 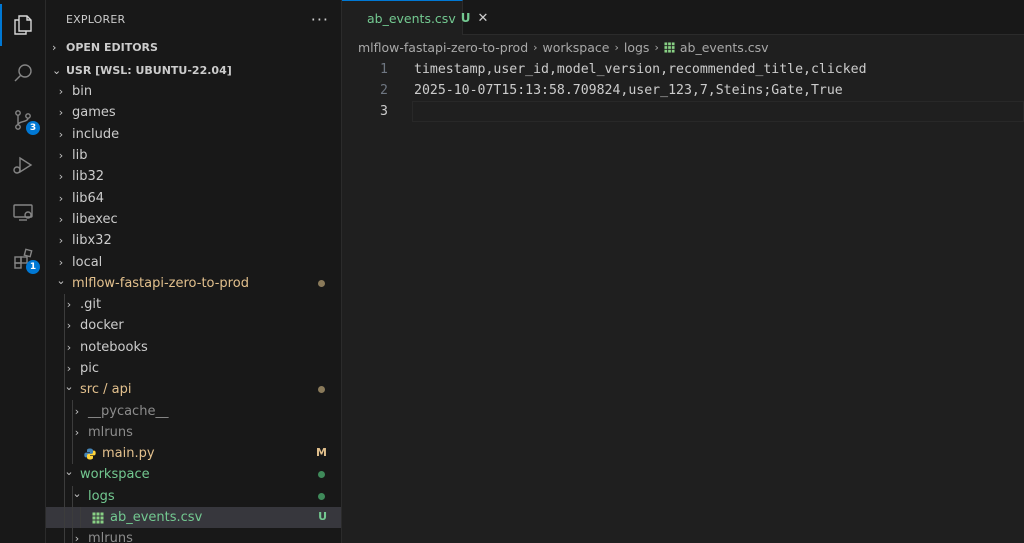 What do you see at coordinates (114, 347) in the screenshot?
I see `tree-item-label: notebooks` at bounding box center [114, 347].